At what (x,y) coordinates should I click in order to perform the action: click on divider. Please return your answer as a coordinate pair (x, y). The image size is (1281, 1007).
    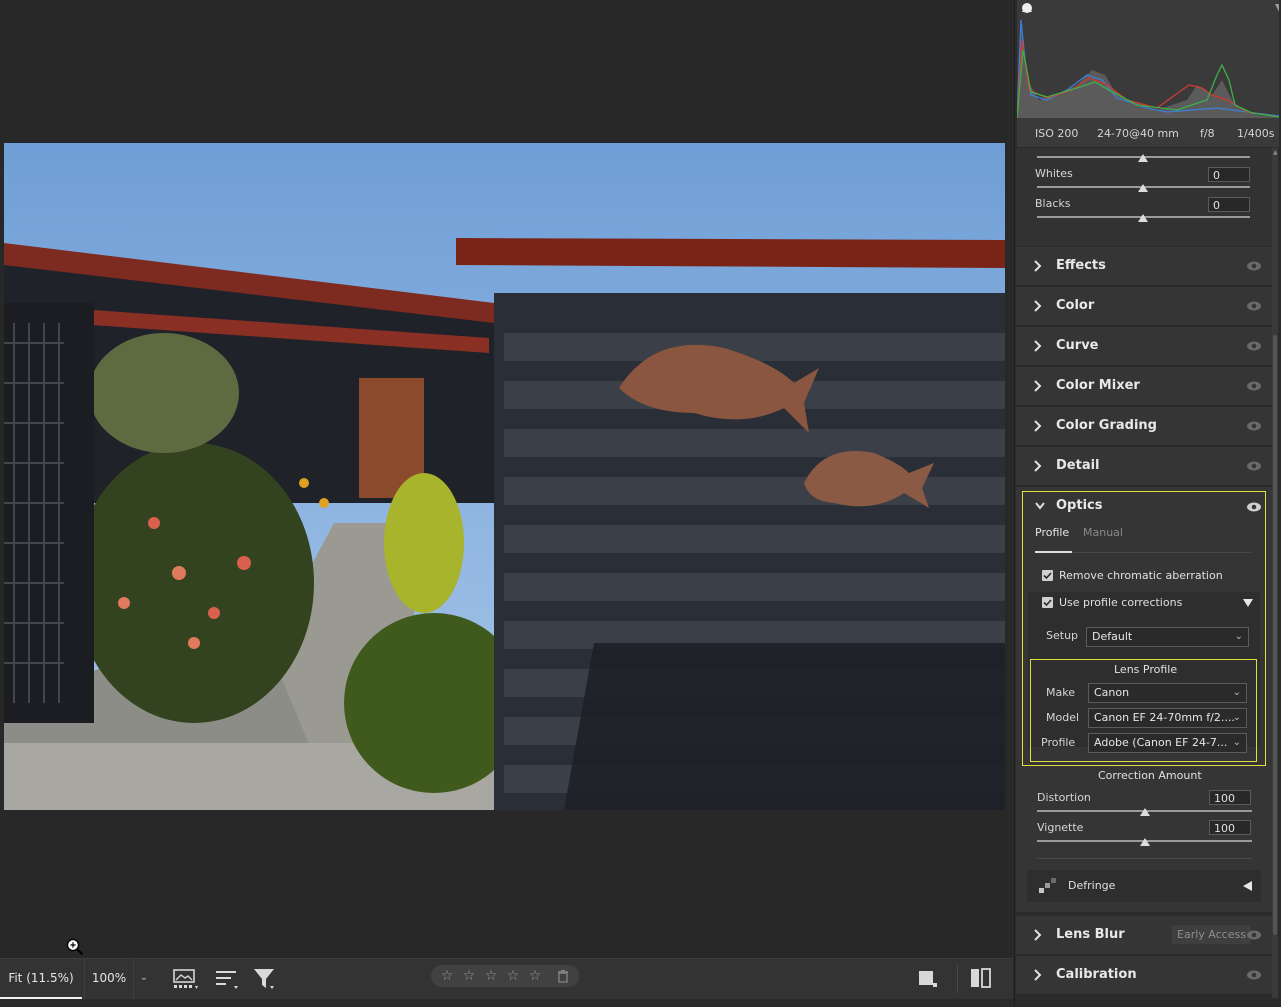
    Looking at the image, I should click on (1144, 858).